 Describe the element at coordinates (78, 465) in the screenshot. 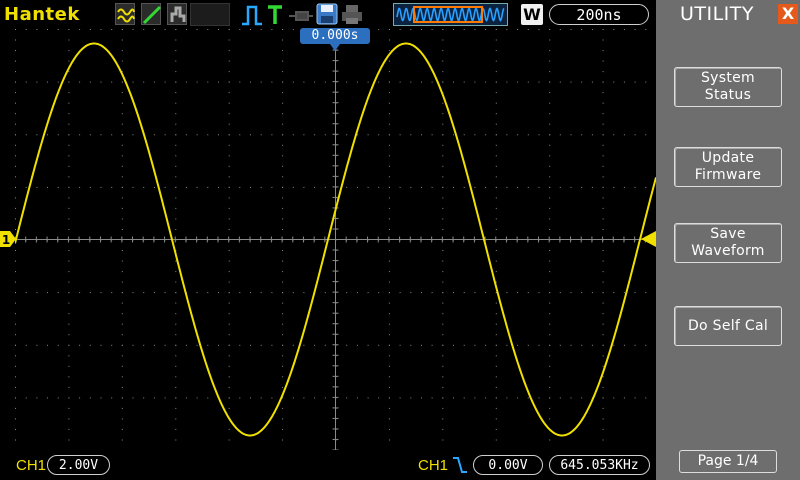

I see `channel1-scale: 2.00V` at that location.